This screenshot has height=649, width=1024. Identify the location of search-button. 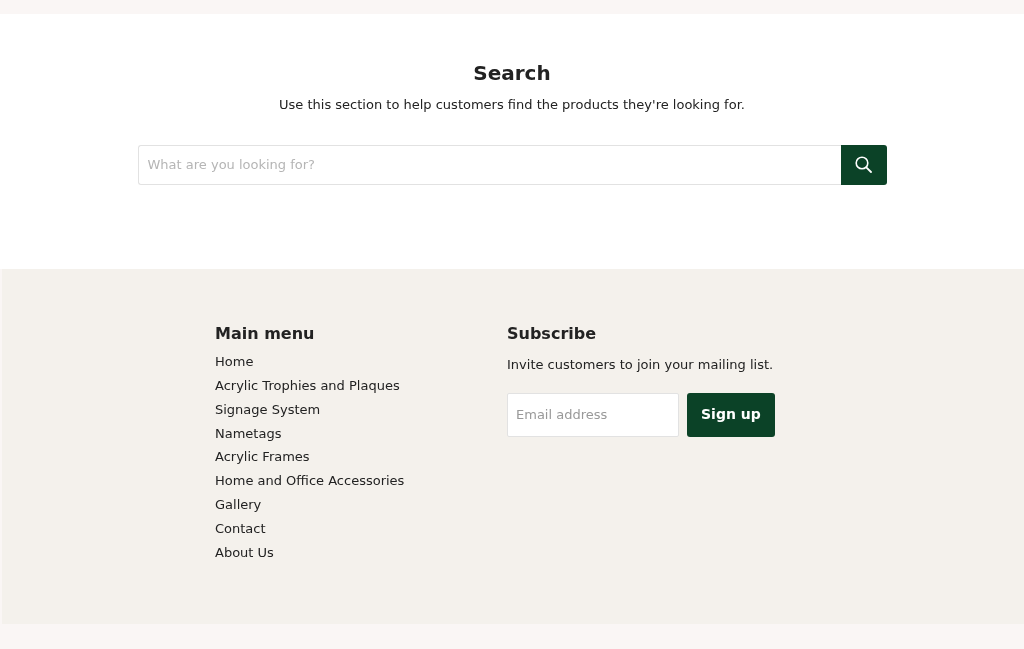
(863, 164).